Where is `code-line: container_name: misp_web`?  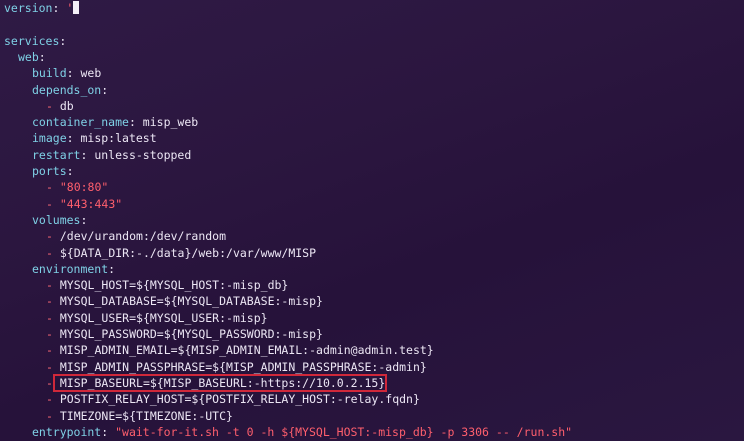
code-line: container_name: misp_web is located at coordinates (115, 122).